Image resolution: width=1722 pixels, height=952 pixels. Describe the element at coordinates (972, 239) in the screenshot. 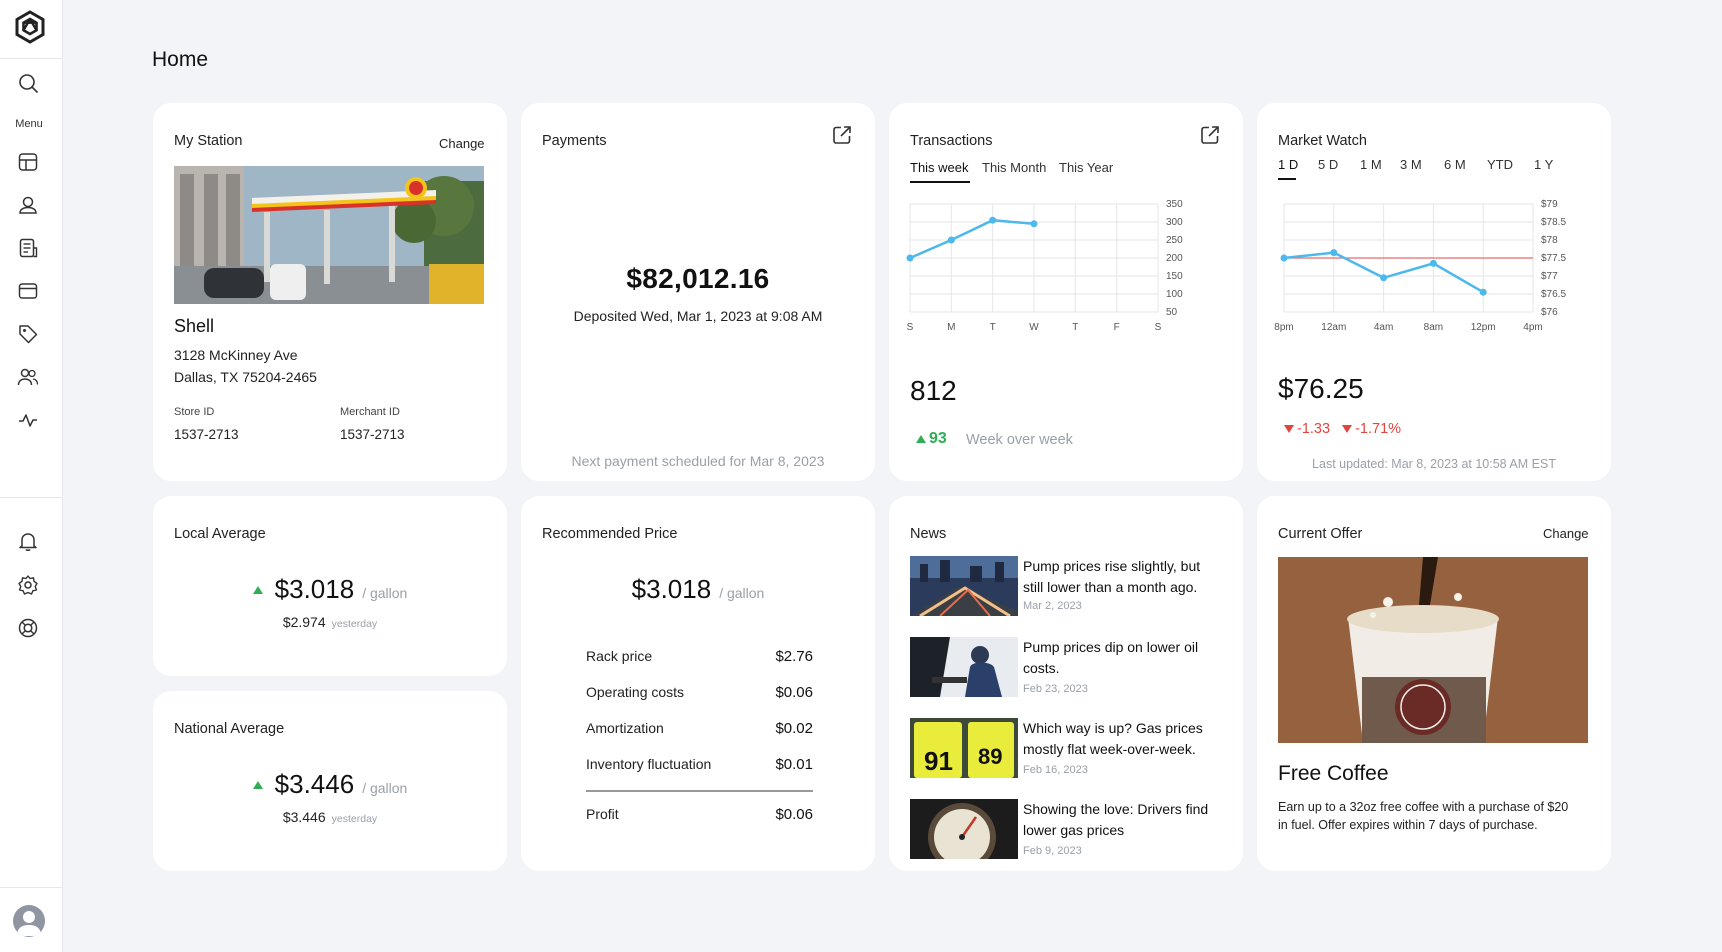

I see `series-line` at that location.